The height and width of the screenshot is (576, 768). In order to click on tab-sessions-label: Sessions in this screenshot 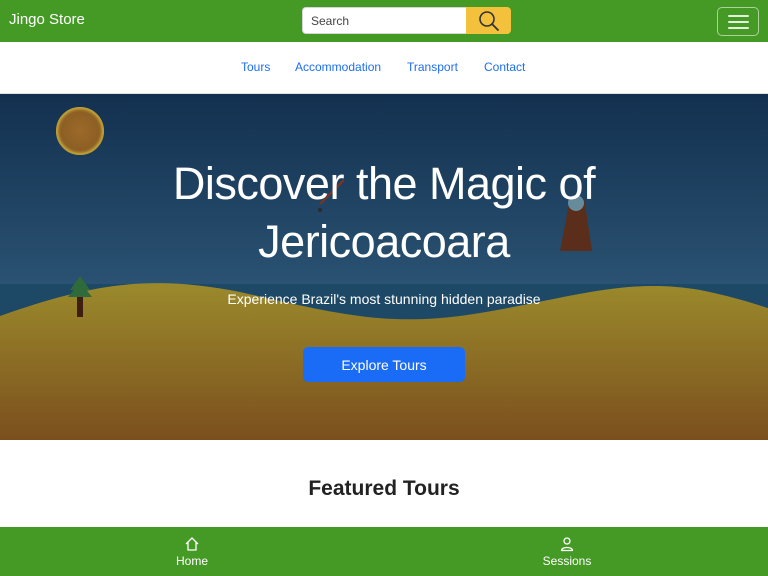, I will do `click(567, 560)`.